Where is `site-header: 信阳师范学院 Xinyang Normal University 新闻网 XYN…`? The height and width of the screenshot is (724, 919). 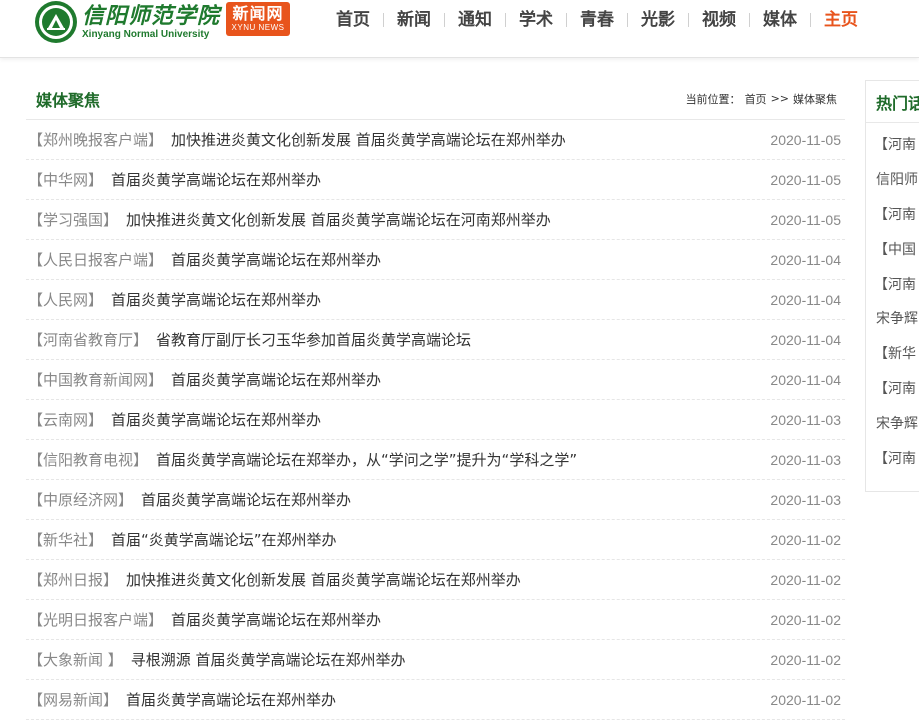 site-header: 信阳师范学院 Xinyang Normal University 新闻网 XYN… is located at coordinates (459, 29).